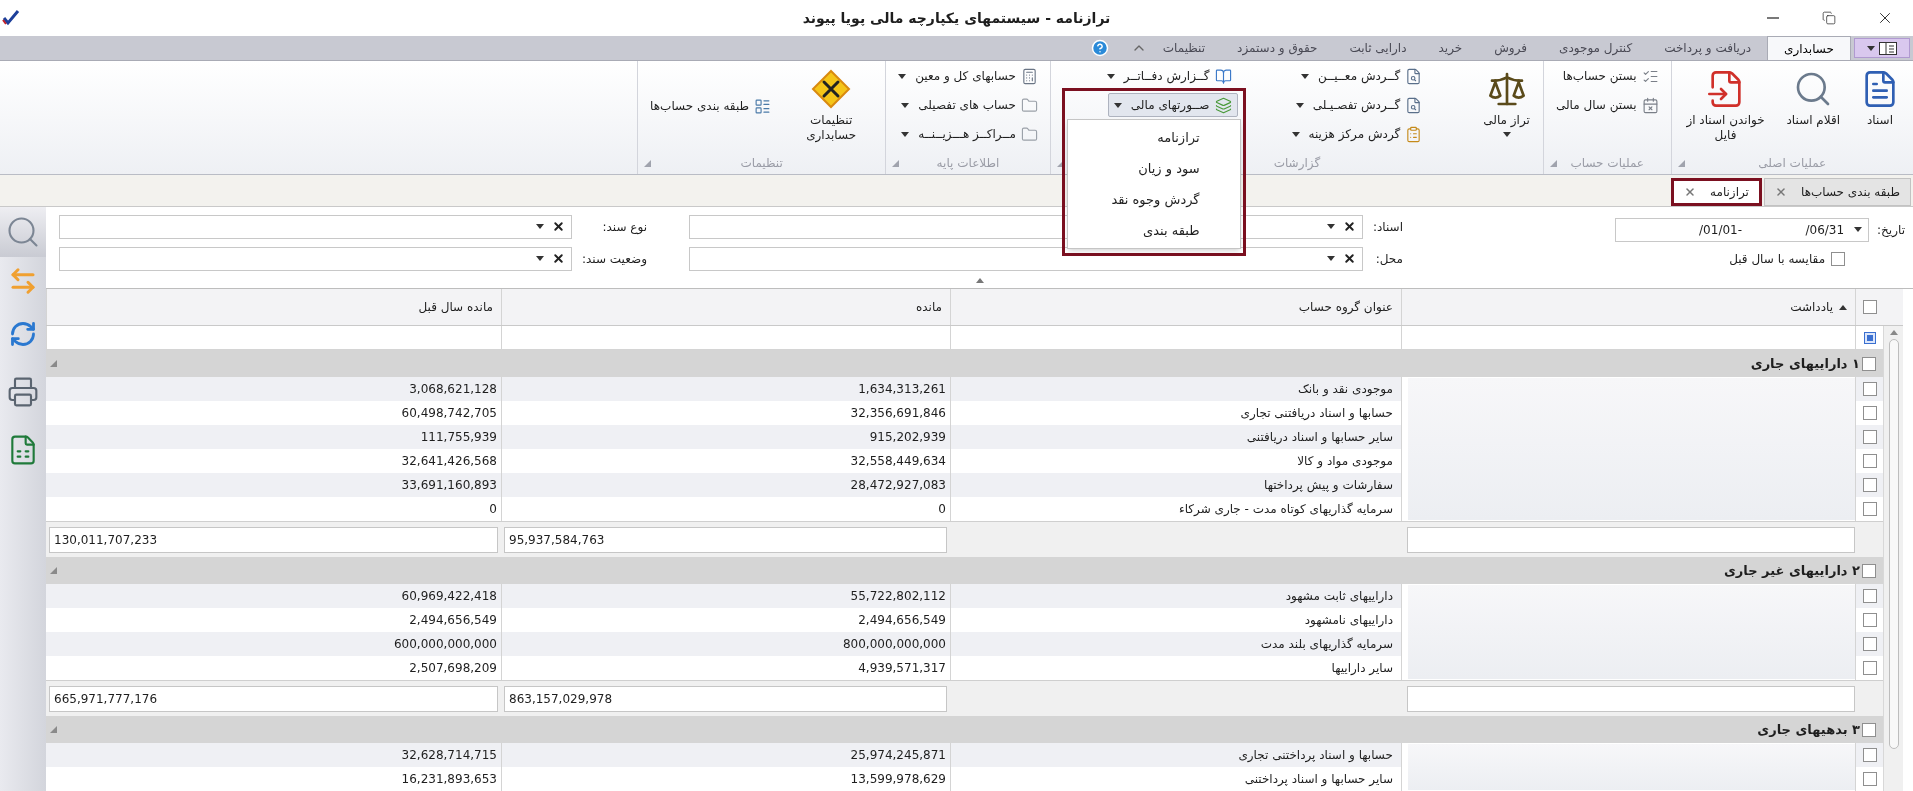  What do you see at coordinates (1880, 96) in the screenshot?
I see `ribbon-button: اسناد` at bounding box center [1880, 96].